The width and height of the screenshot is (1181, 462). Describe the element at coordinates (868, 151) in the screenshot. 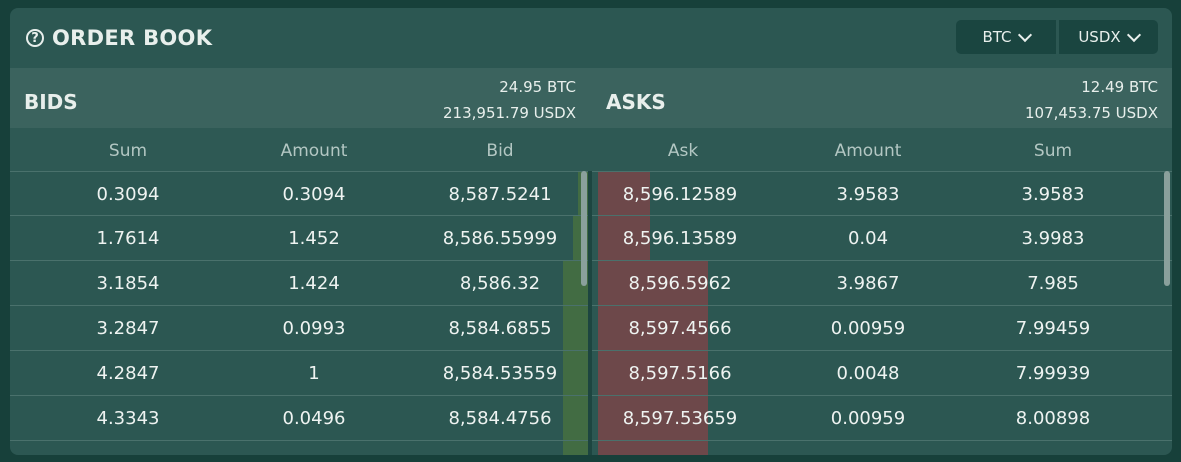

I see `asks-amount-header: Amount` at that location.